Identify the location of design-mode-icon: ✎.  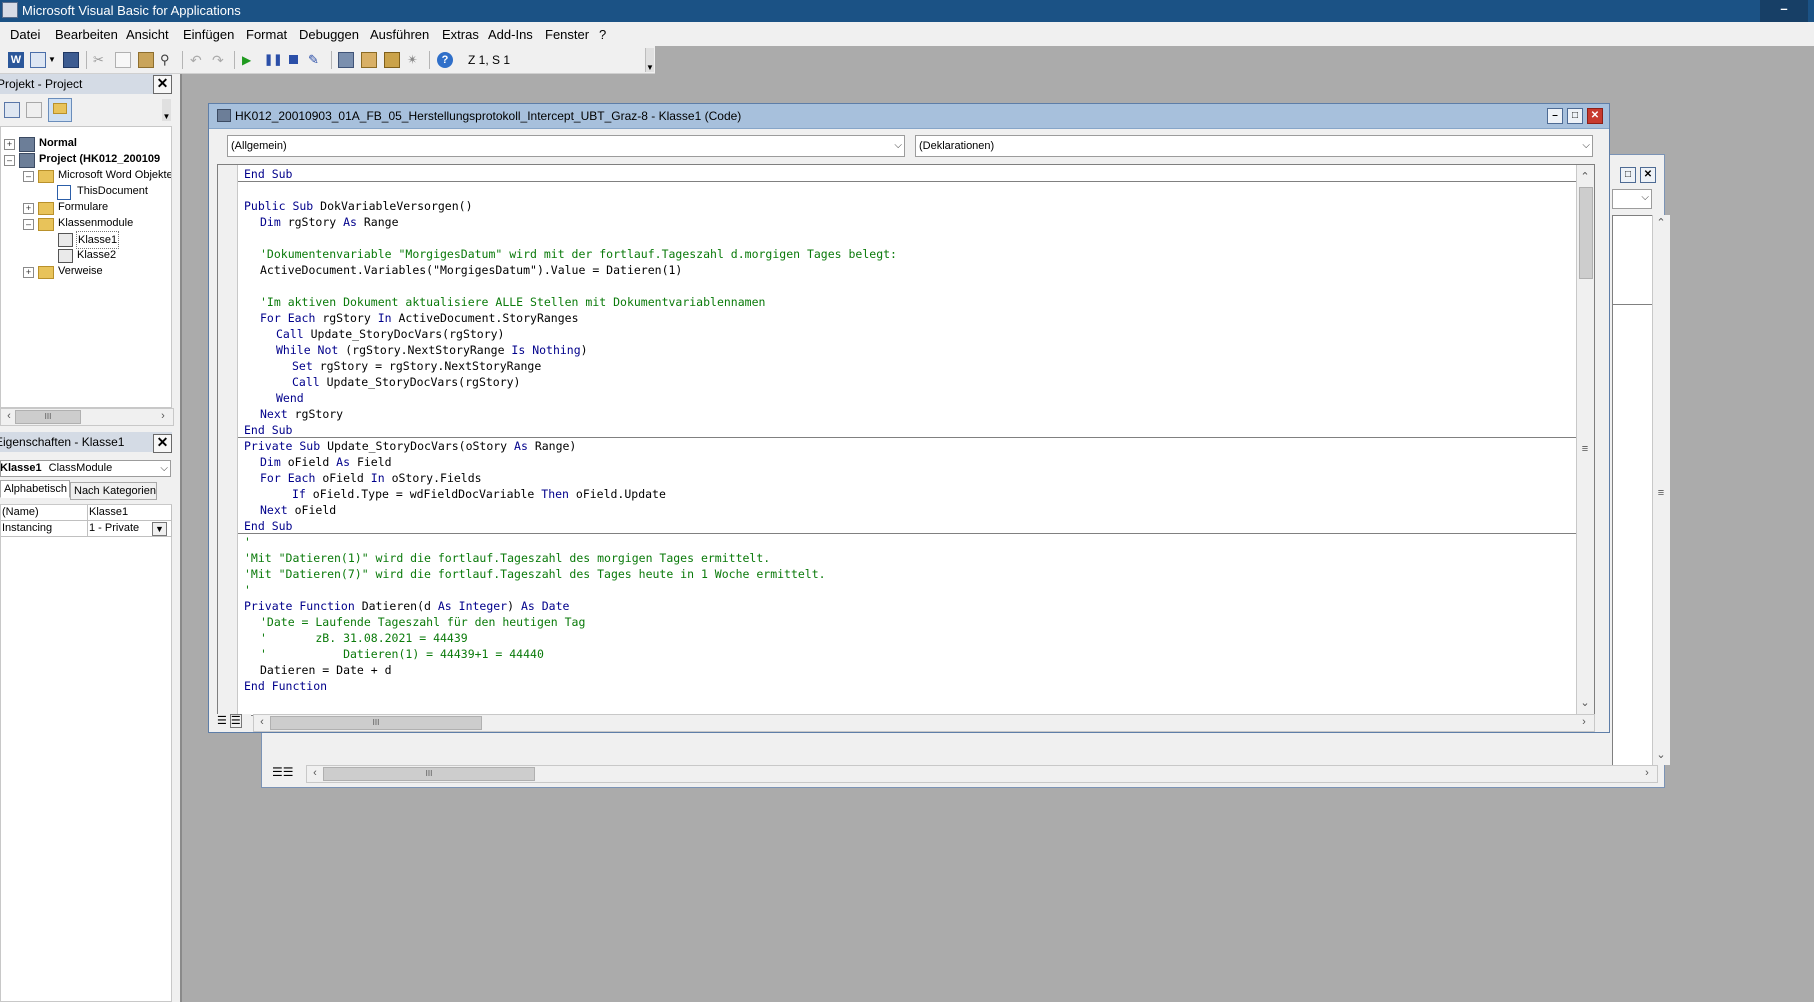
(316, 60).